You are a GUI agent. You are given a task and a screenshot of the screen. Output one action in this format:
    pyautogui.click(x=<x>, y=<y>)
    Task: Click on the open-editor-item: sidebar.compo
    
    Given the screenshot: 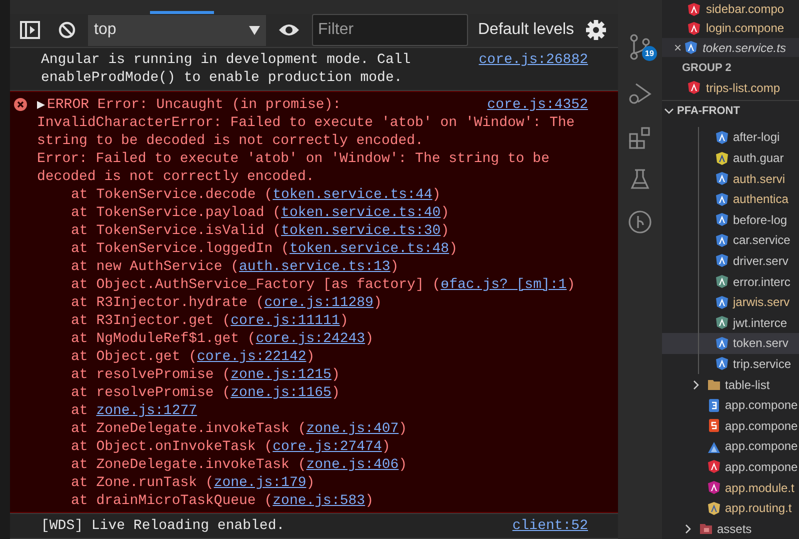 What is the action you would take?
    pyautogui.click(x=730, y=9)
    